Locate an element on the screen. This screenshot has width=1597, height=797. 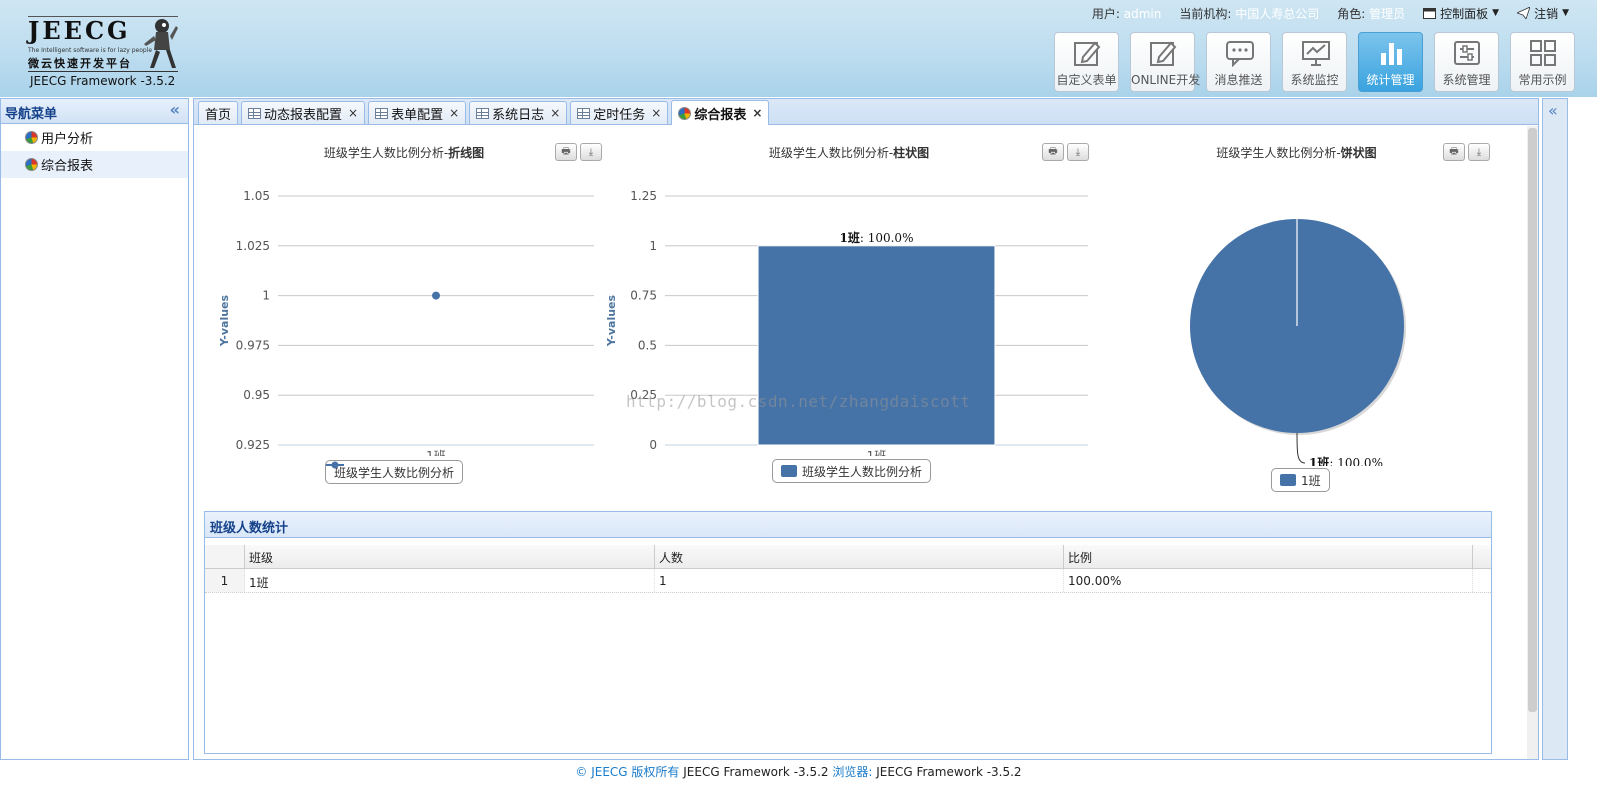
role-info: 角色: 管理员 is located at coordinates (1371, 13).